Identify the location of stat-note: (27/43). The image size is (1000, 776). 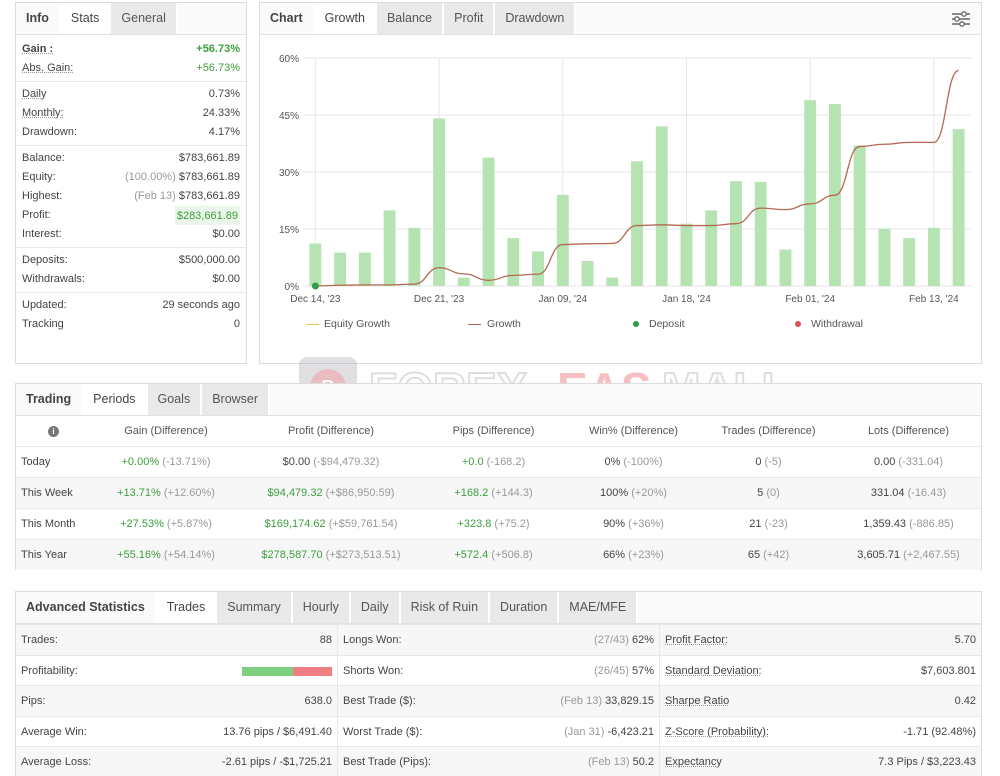
(611, 640).